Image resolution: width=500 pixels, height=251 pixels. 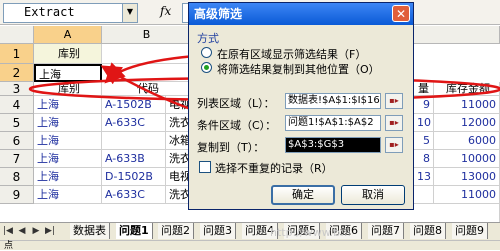 I want to click on cancel-button: 取消, so click(x=373, y=195).